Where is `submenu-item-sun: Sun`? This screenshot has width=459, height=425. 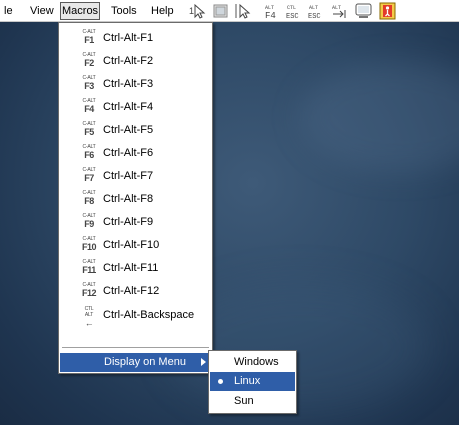
submenu-item-sun: Sun is located at coordinates (252, 401).